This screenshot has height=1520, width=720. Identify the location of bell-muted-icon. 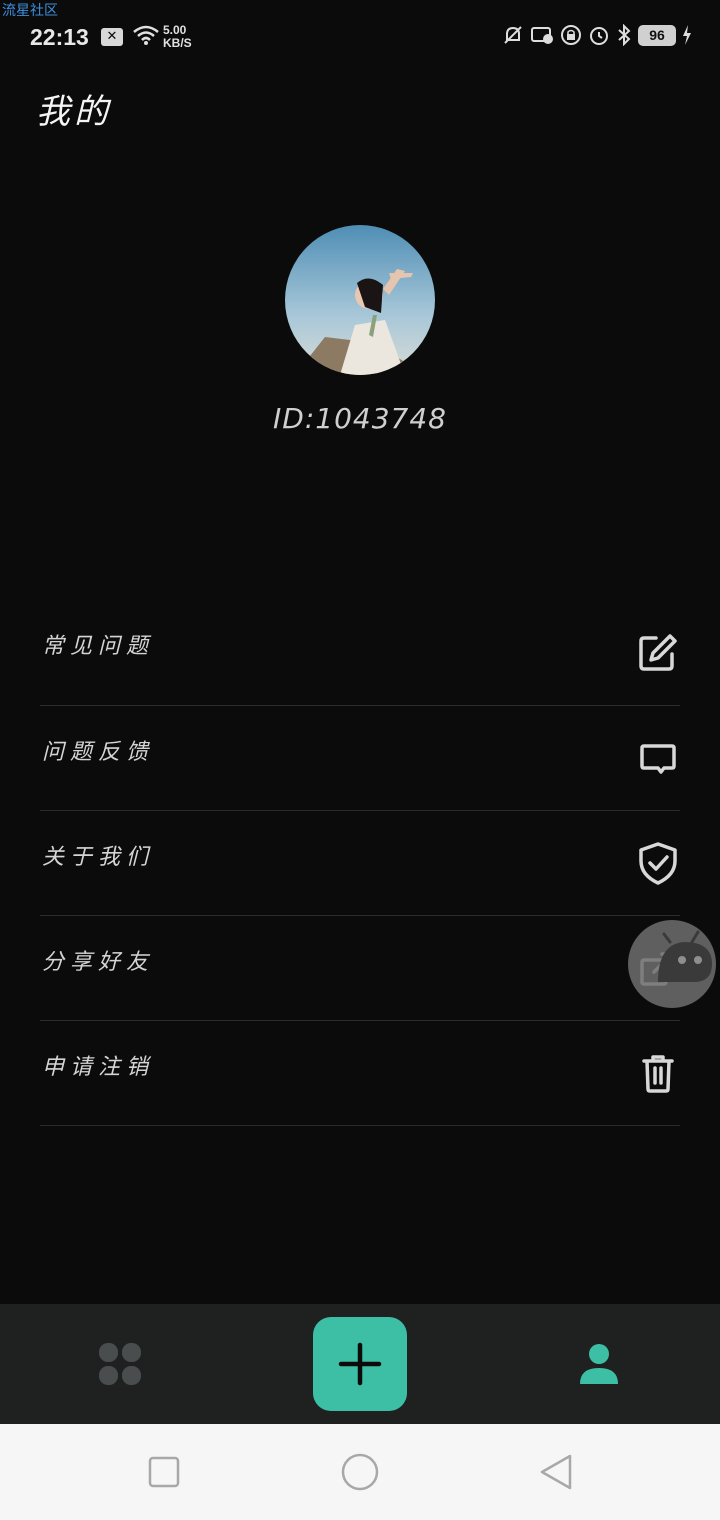
(513, 35).